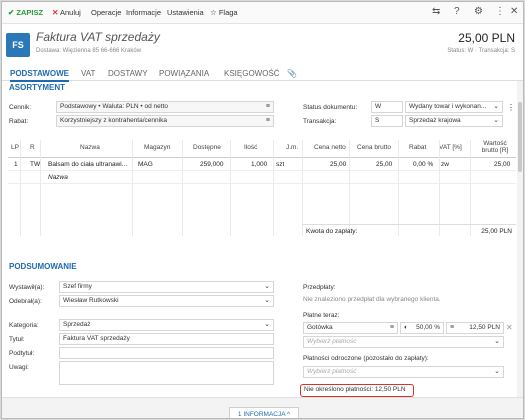  What do you see at coordinates (502, 164) in the screenshot?
I see `cell-wartosc: 25,00` at bounding box center [502, 164].